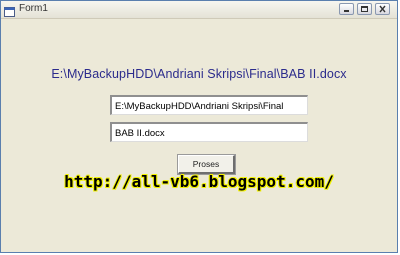 This screenshot has width=400, height=255. Describe the element at coordinates (199, 181) in the screenshot. I see `blog-url-watermark: http://all-vb6.blogspot.com/` at that location.